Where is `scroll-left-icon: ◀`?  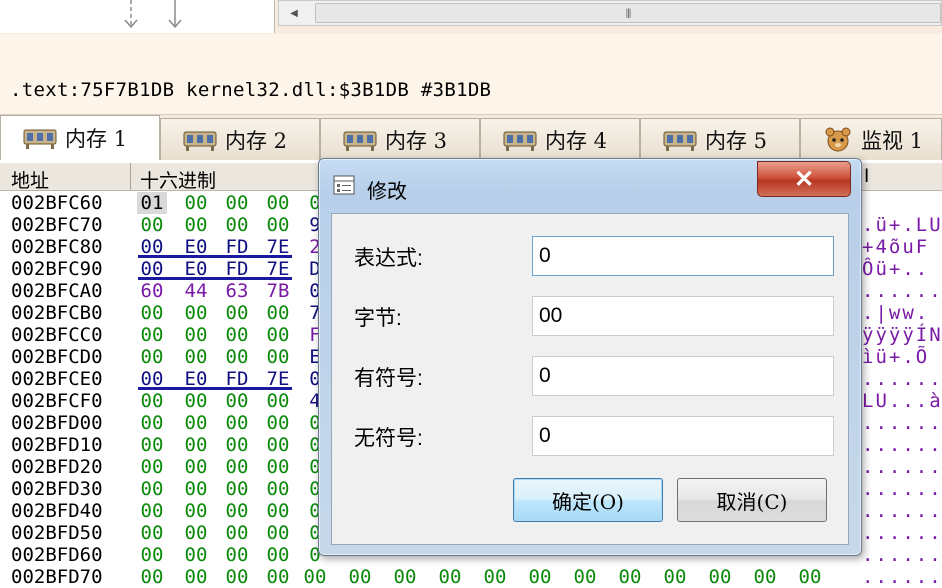
scroll-left-icon: ◀ is located at coordinates (294, 13).